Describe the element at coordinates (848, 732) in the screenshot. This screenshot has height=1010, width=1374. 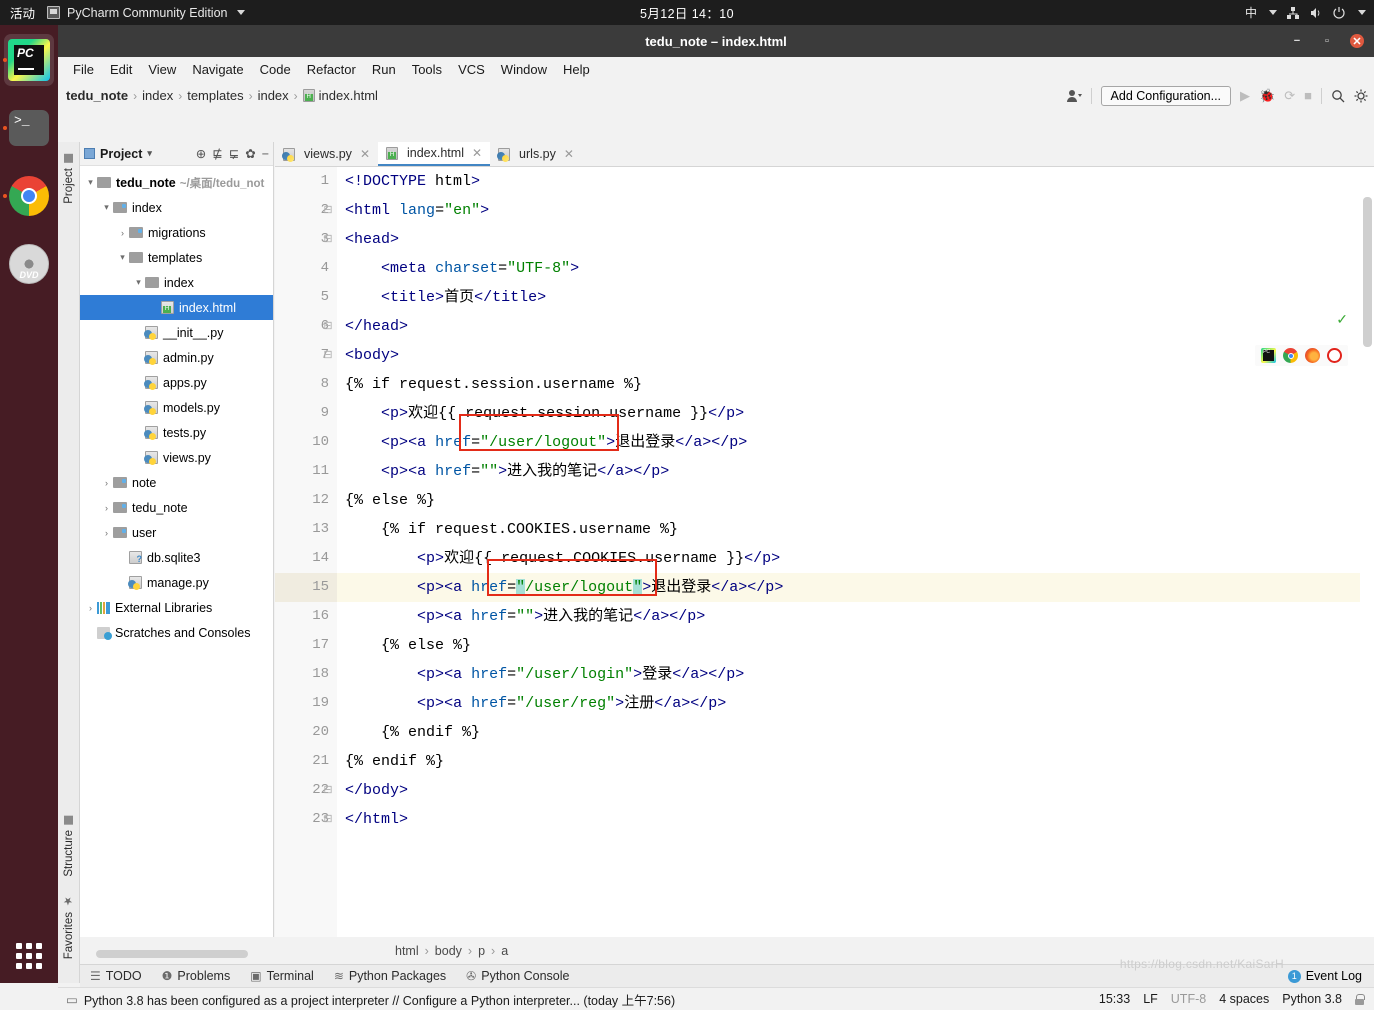
I see `code-line-20: {% endif %}` at that location.